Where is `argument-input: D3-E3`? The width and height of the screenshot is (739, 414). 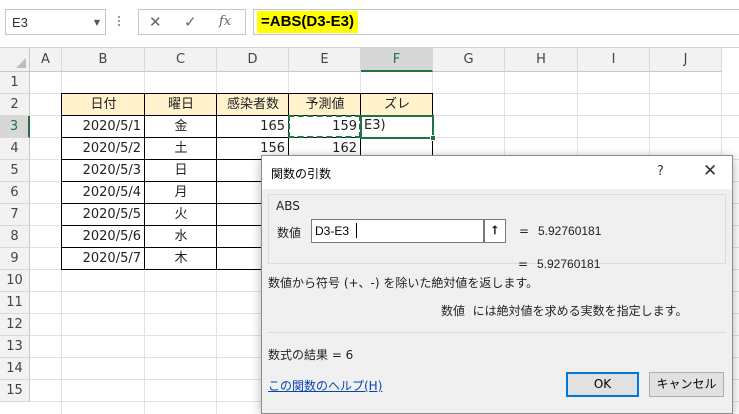 argument-input: D3-E3 is located at coordinates (397, 231).